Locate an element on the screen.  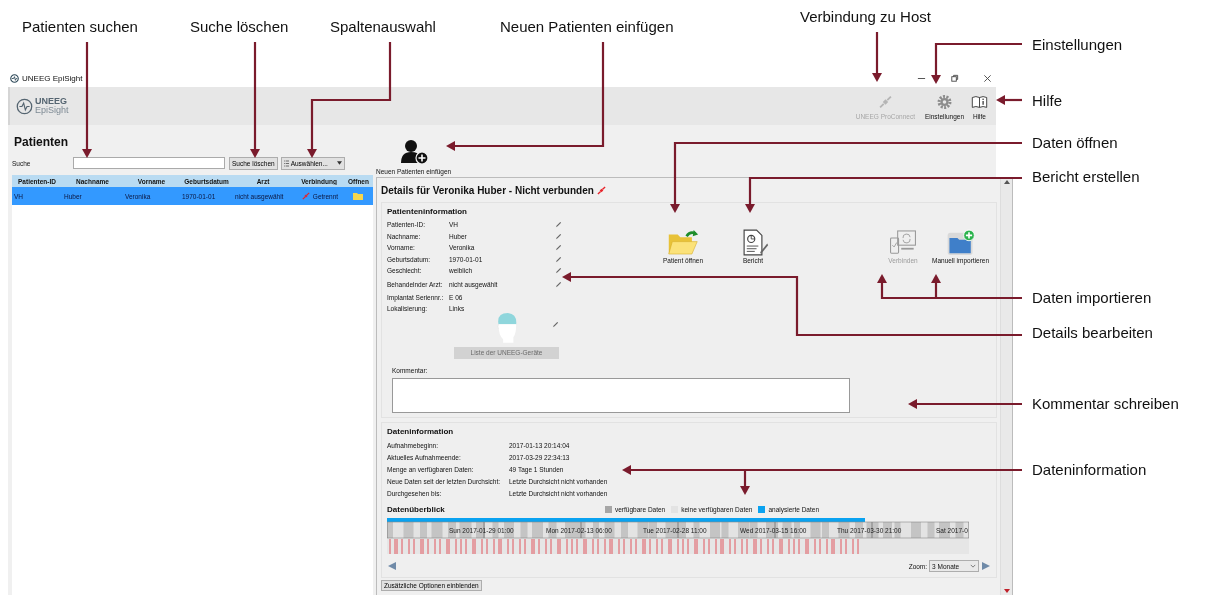
callout-label: Dateninformation is located at coordinates (1089, 469).